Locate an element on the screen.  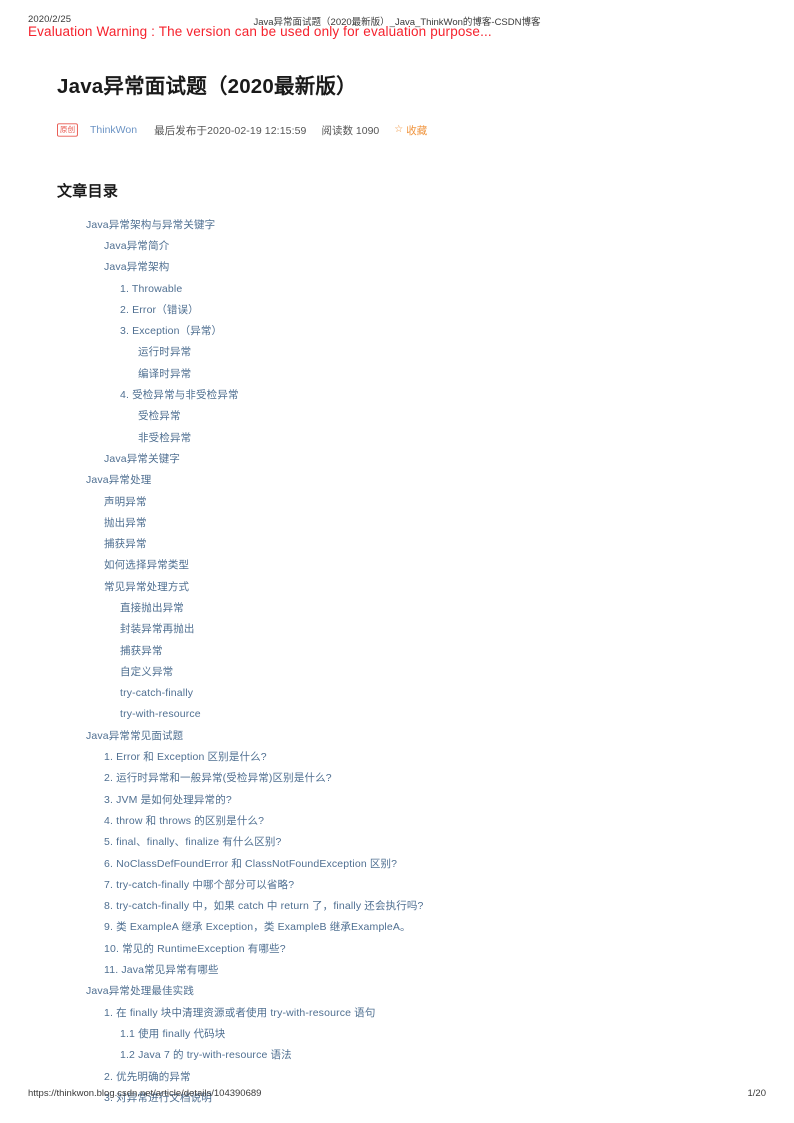
toc-item: 5. final、finally、finalize 有什么区别? is located at coordinates (402, 842).